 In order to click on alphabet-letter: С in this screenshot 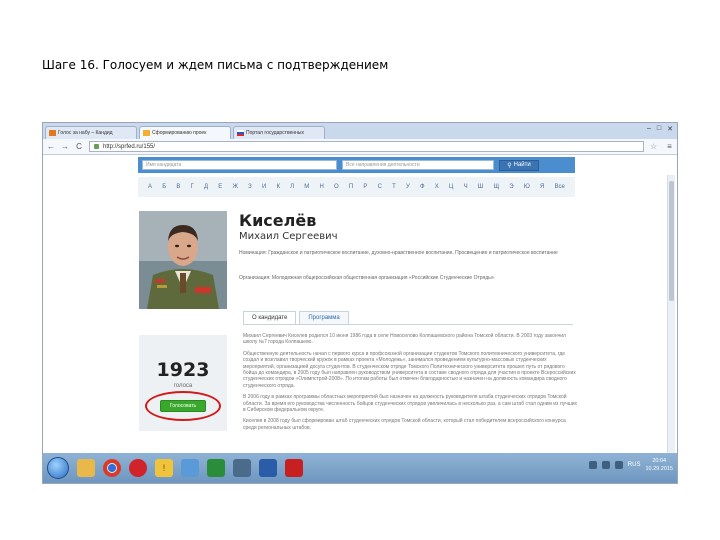, I will do `click(380, 187)`.